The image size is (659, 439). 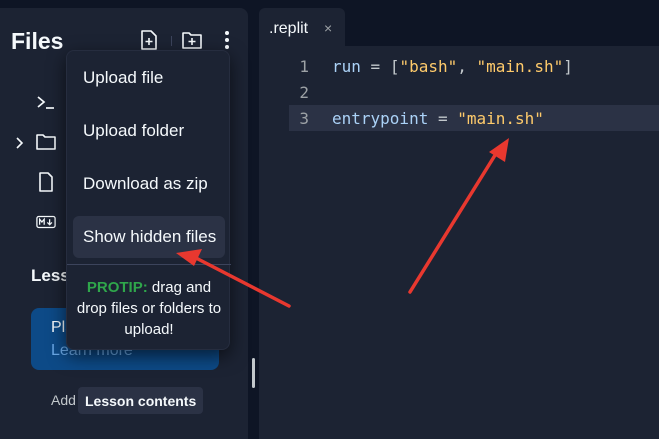 I want to click on code-line-active: 3 entrypoint = "main.sh", so click(x=474, y=118).